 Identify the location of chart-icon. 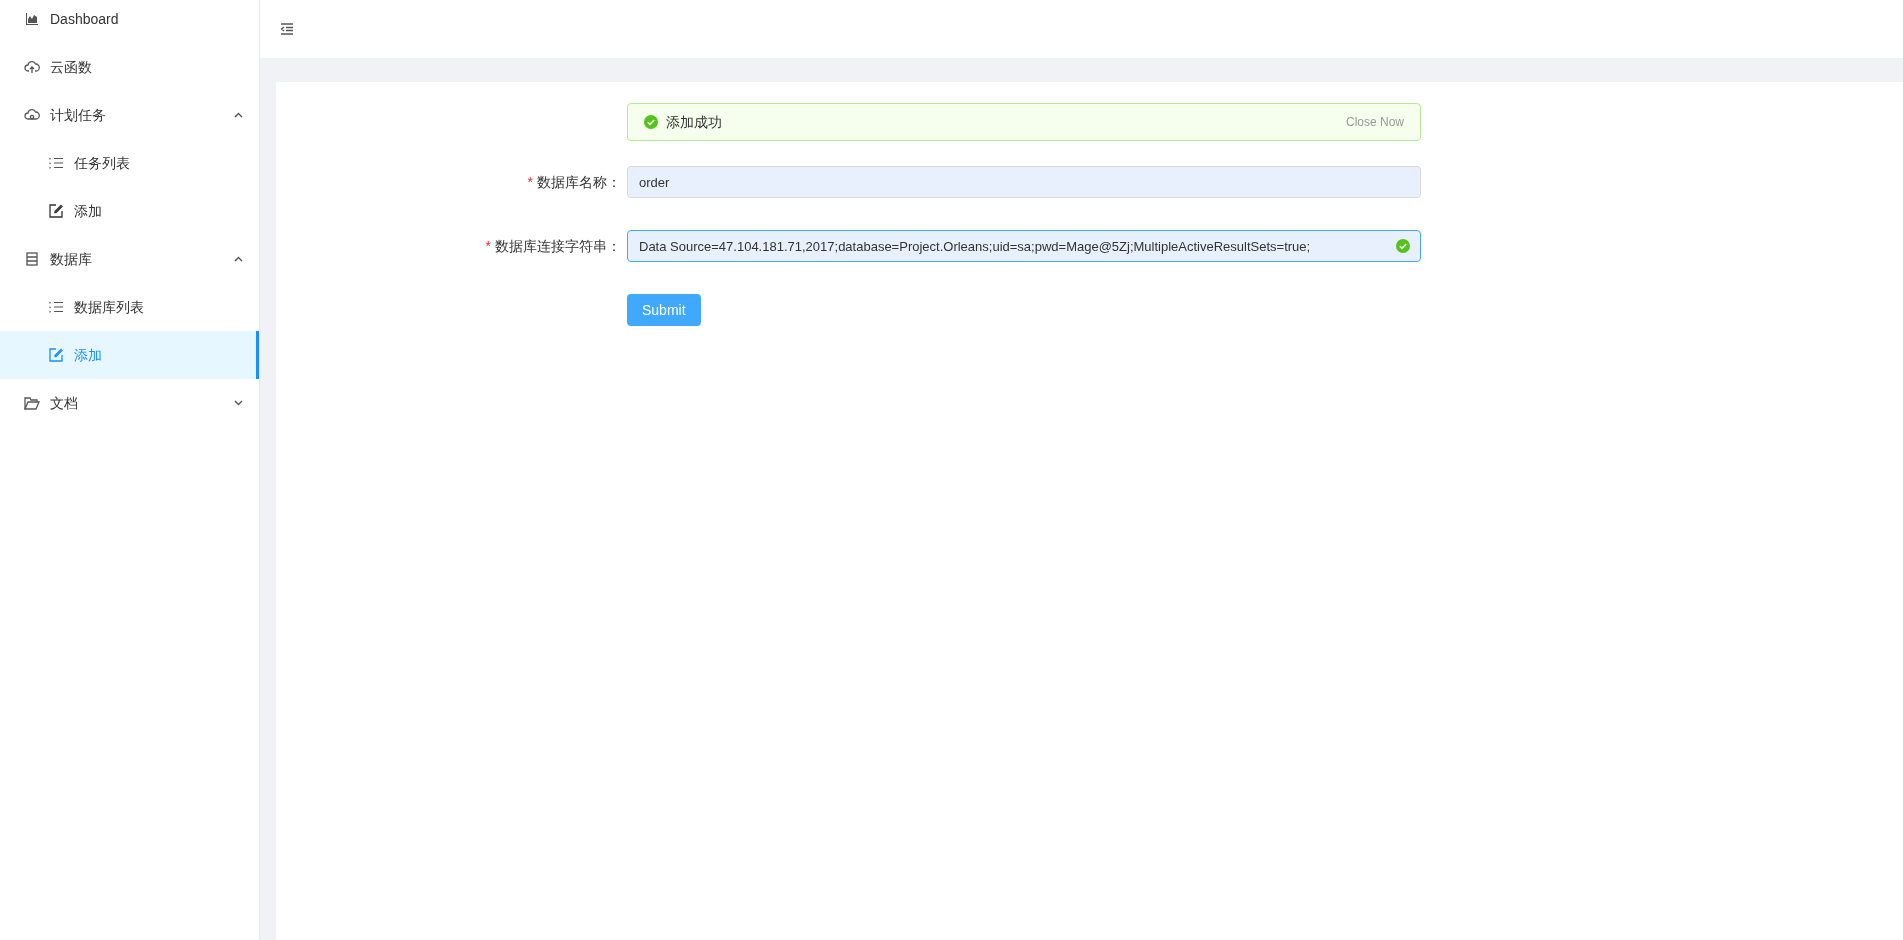
(32, 19).